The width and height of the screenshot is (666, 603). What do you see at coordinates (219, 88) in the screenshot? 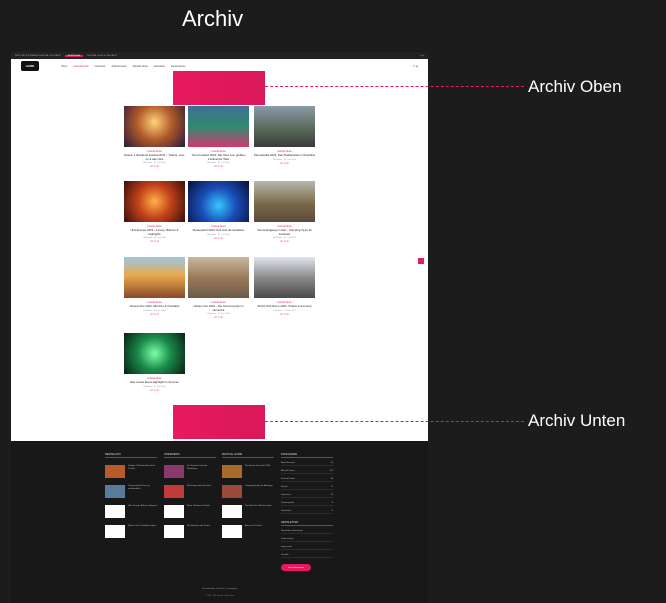
I see `ad-slot-top` at bounding box center [219, 88].